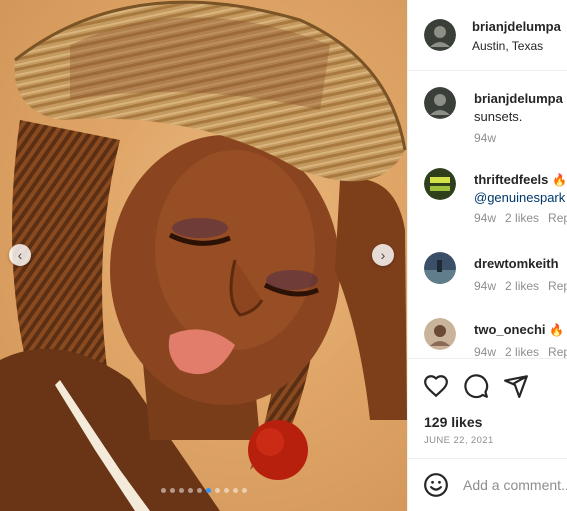 The image size is (567, 511). What do you see at coordinates (515, 485) in the screenshot?
I see `comment-input` at bounding box center [515, 485].